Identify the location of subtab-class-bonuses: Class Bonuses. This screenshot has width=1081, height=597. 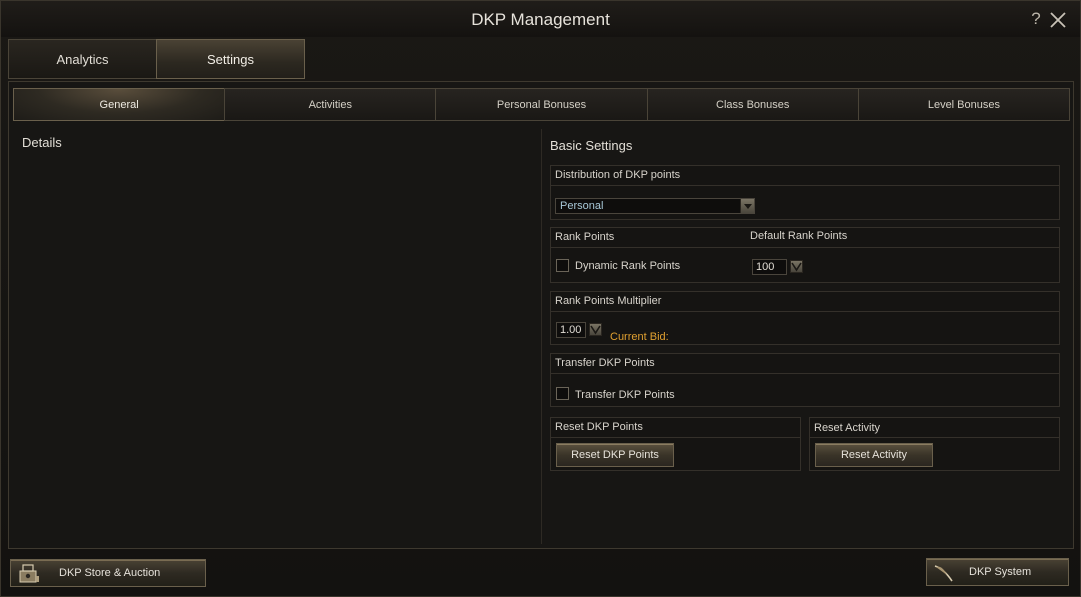
(752, 104).